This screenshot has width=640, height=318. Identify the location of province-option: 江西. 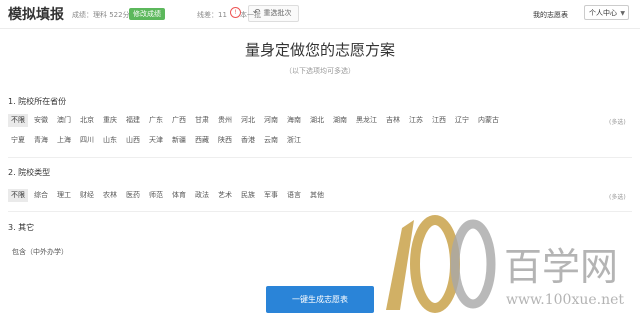
(439, 120).